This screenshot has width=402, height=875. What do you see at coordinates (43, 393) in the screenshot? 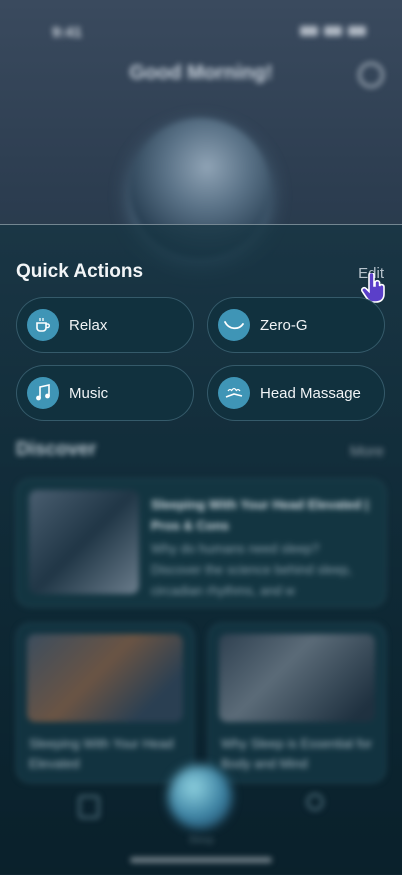
I see `music-note-icon` at bounding box center [43, 393].